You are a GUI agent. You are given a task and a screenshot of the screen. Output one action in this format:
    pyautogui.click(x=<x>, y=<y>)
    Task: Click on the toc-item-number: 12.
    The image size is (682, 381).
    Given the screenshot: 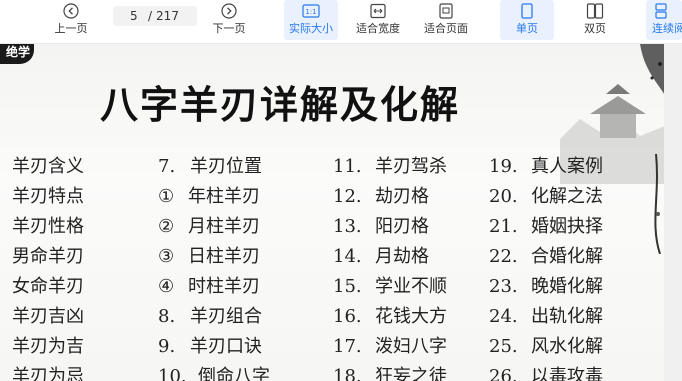 What is the action you would take?
    pyautogui.click(x=347, y=196)
    